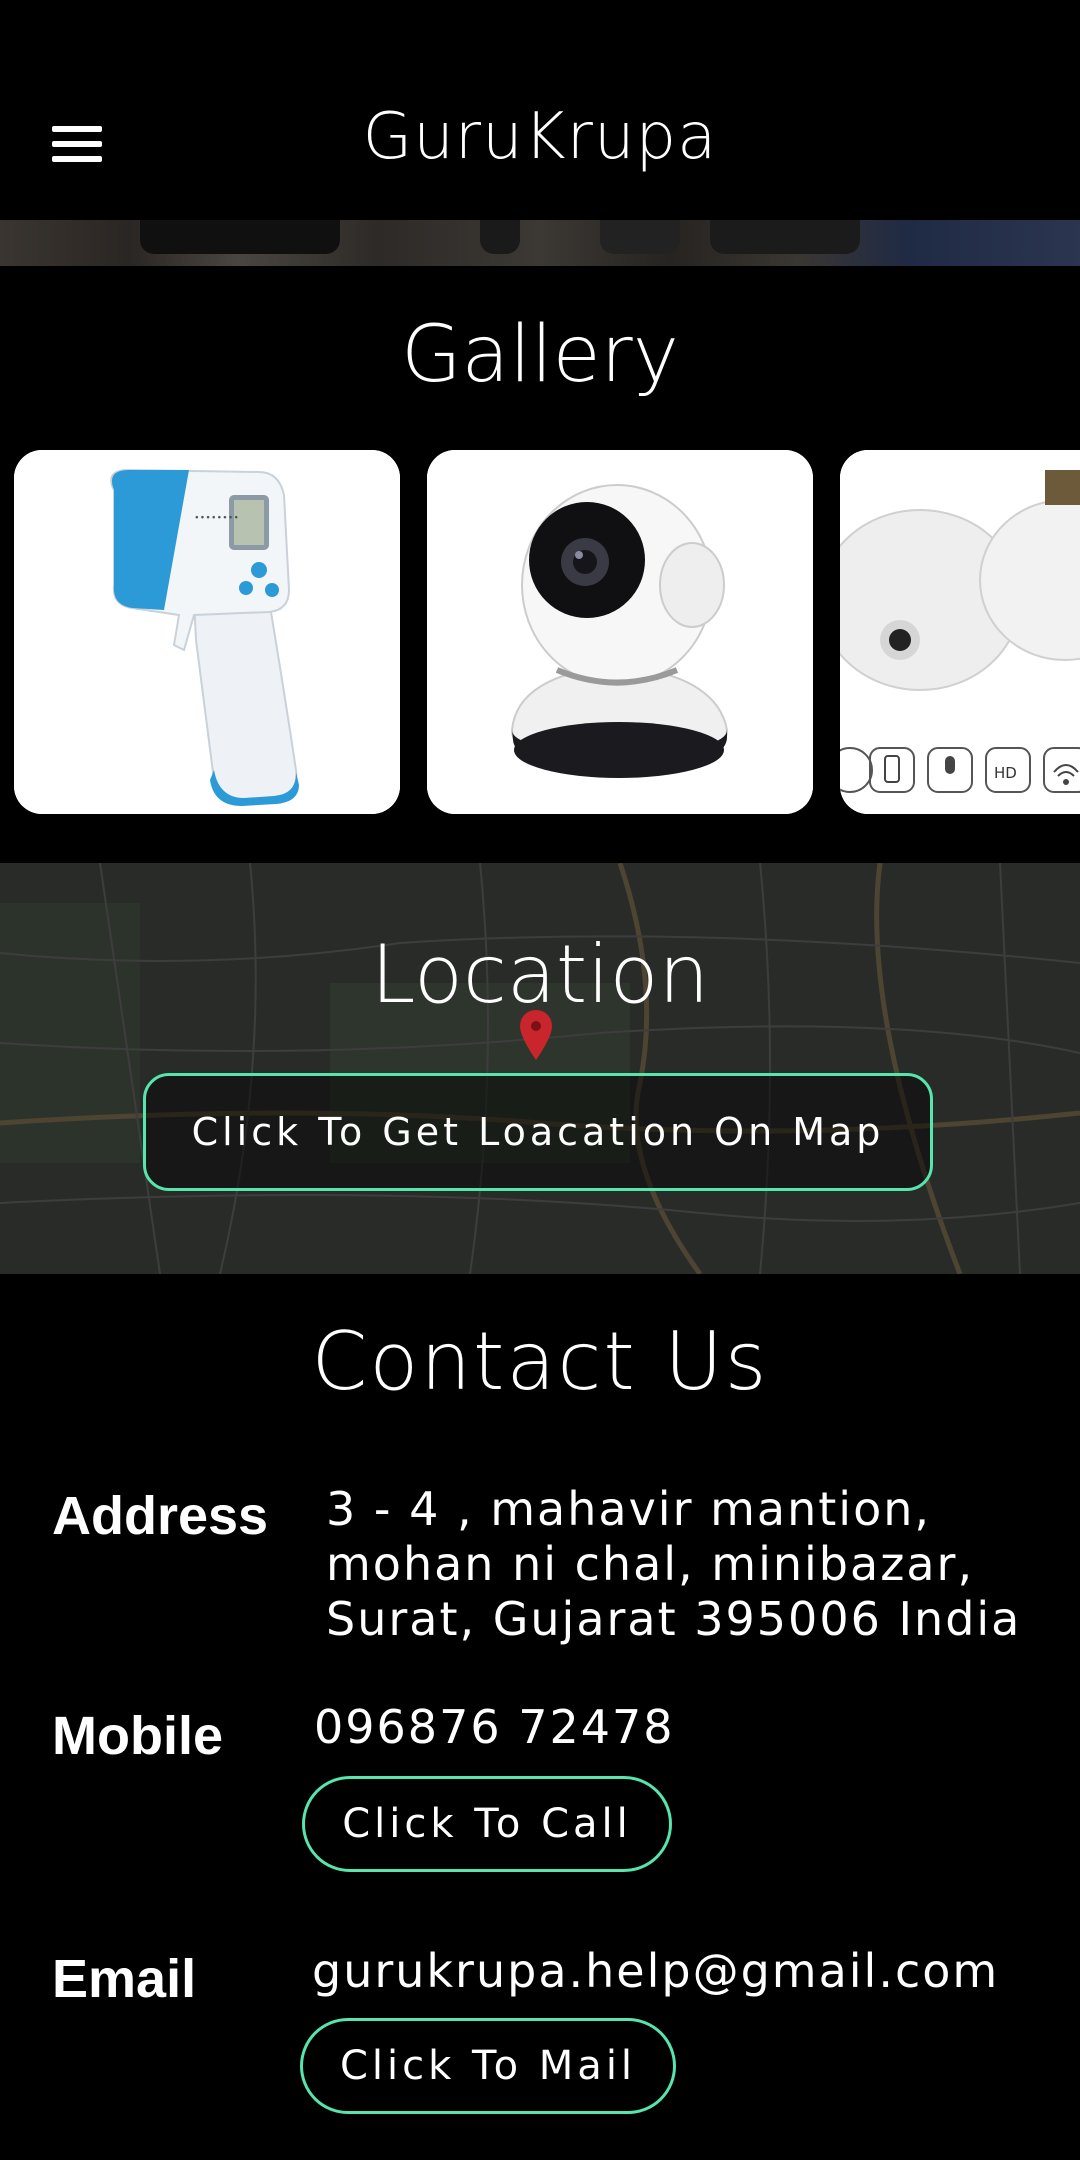  I want to click on address-line: 3 - 4 , mahavir mantion,, so click(629, 1509).